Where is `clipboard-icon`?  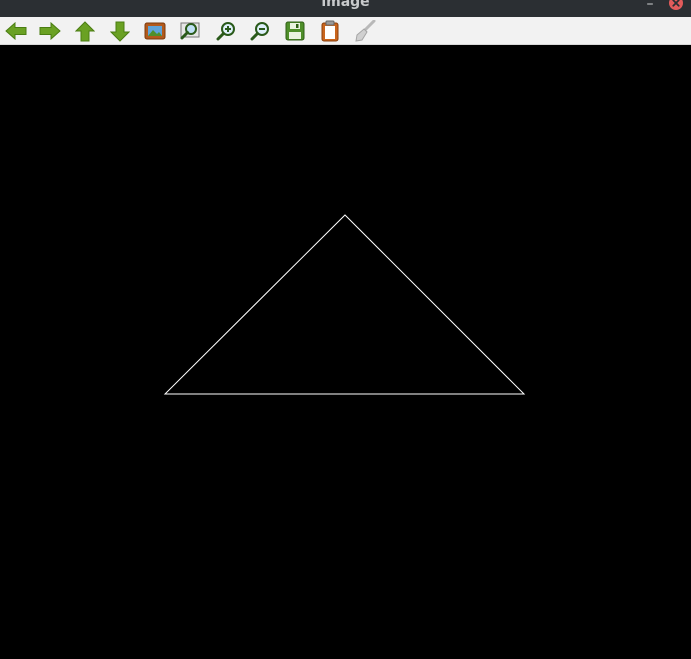
clipboard-icon is located at coordinates (330, 31).